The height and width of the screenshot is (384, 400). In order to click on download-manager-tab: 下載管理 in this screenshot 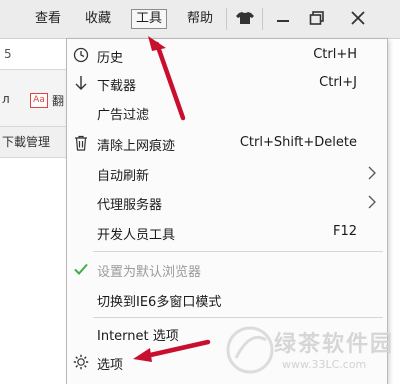, I will do `click(26, 141)`.